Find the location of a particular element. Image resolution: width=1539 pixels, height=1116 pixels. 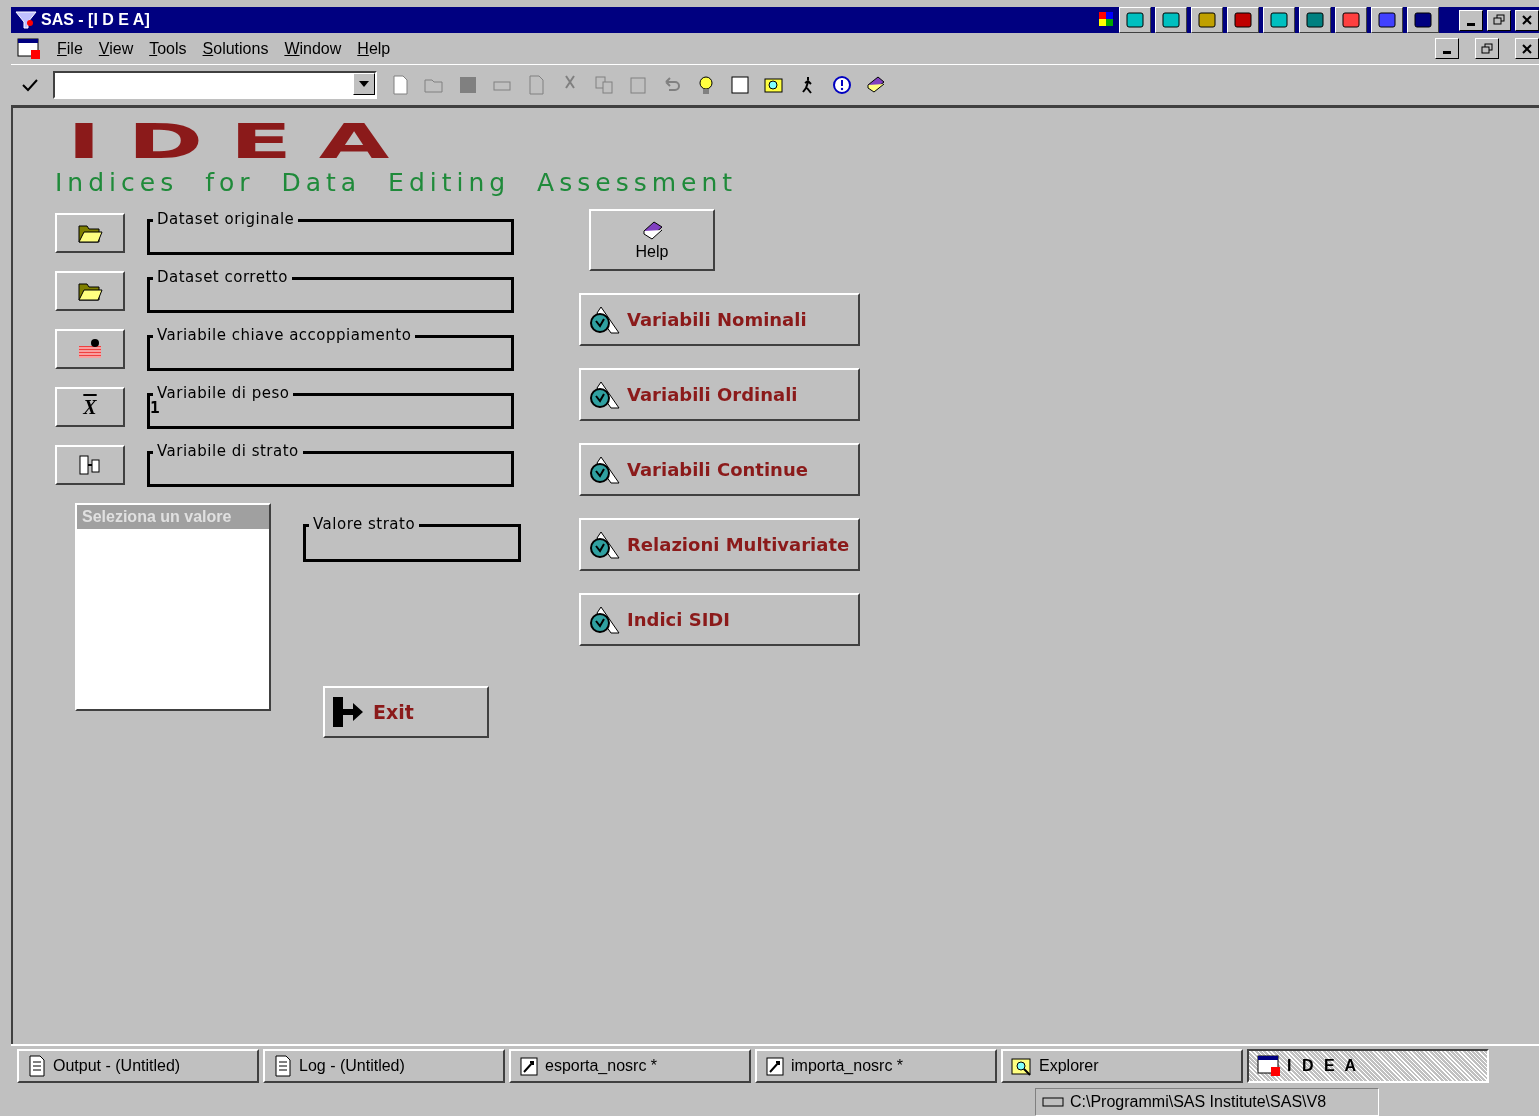

menu-item: View is located at coordinates (116, 48).